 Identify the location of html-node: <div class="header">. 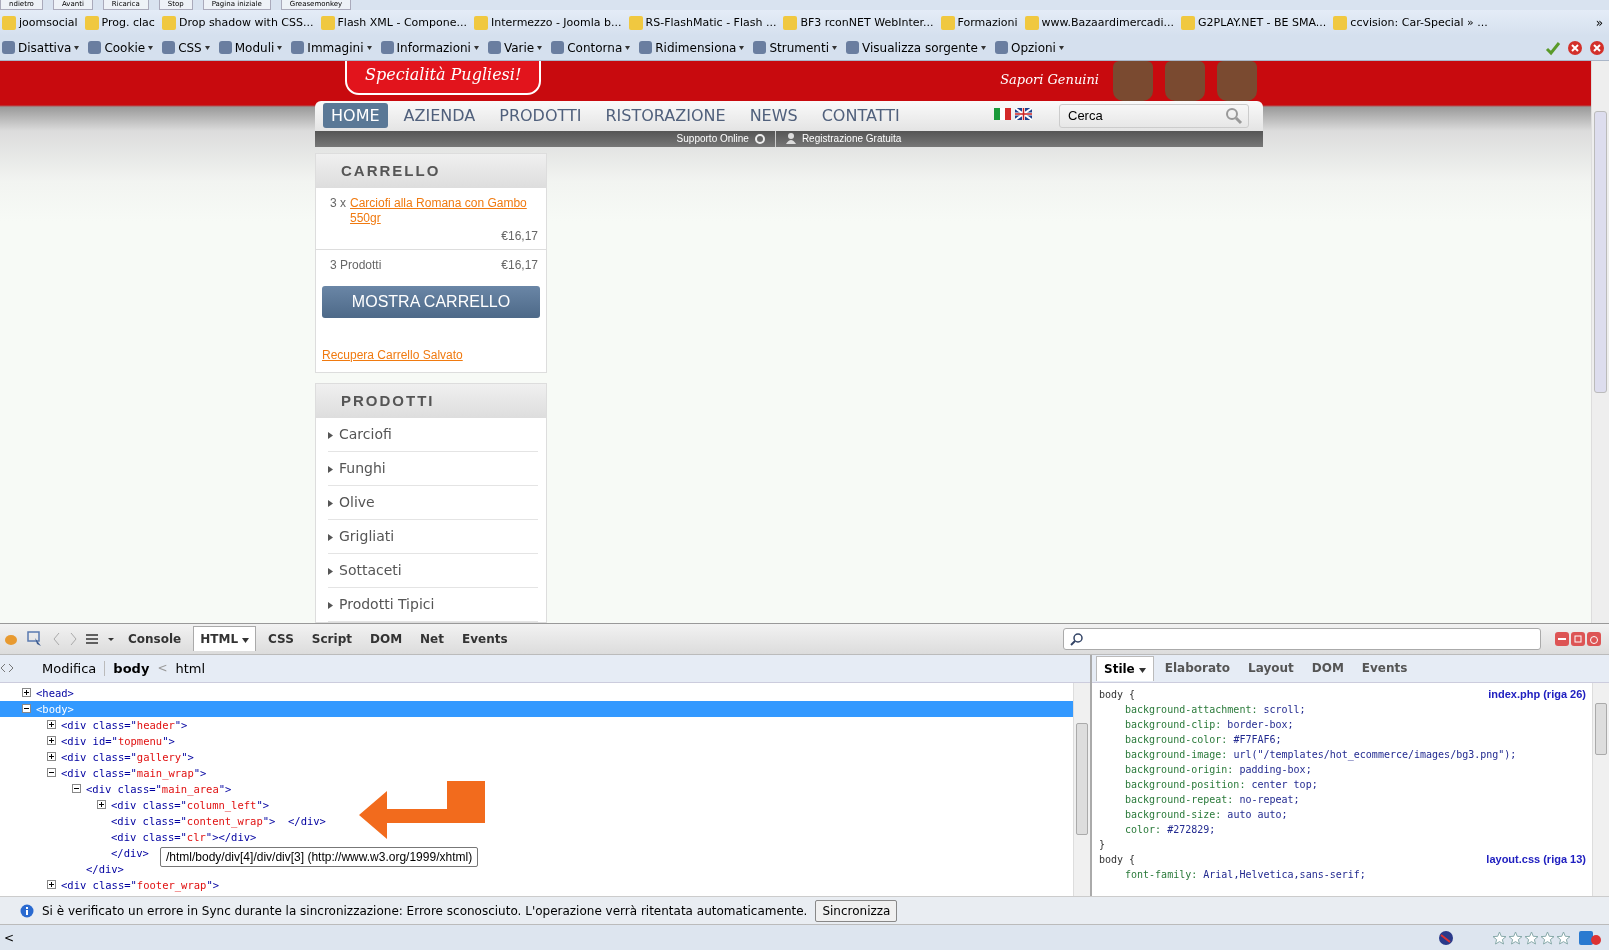
(124, 724).